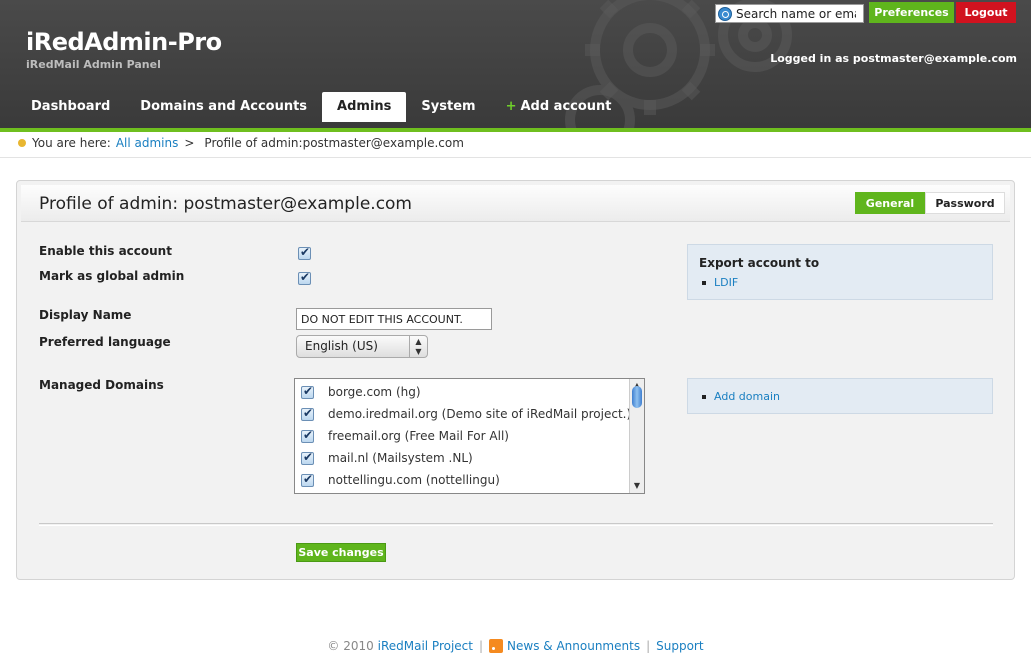 This screenshot has height=665, width=1031. I want to click on plus-icon: +, so click(511, 106).